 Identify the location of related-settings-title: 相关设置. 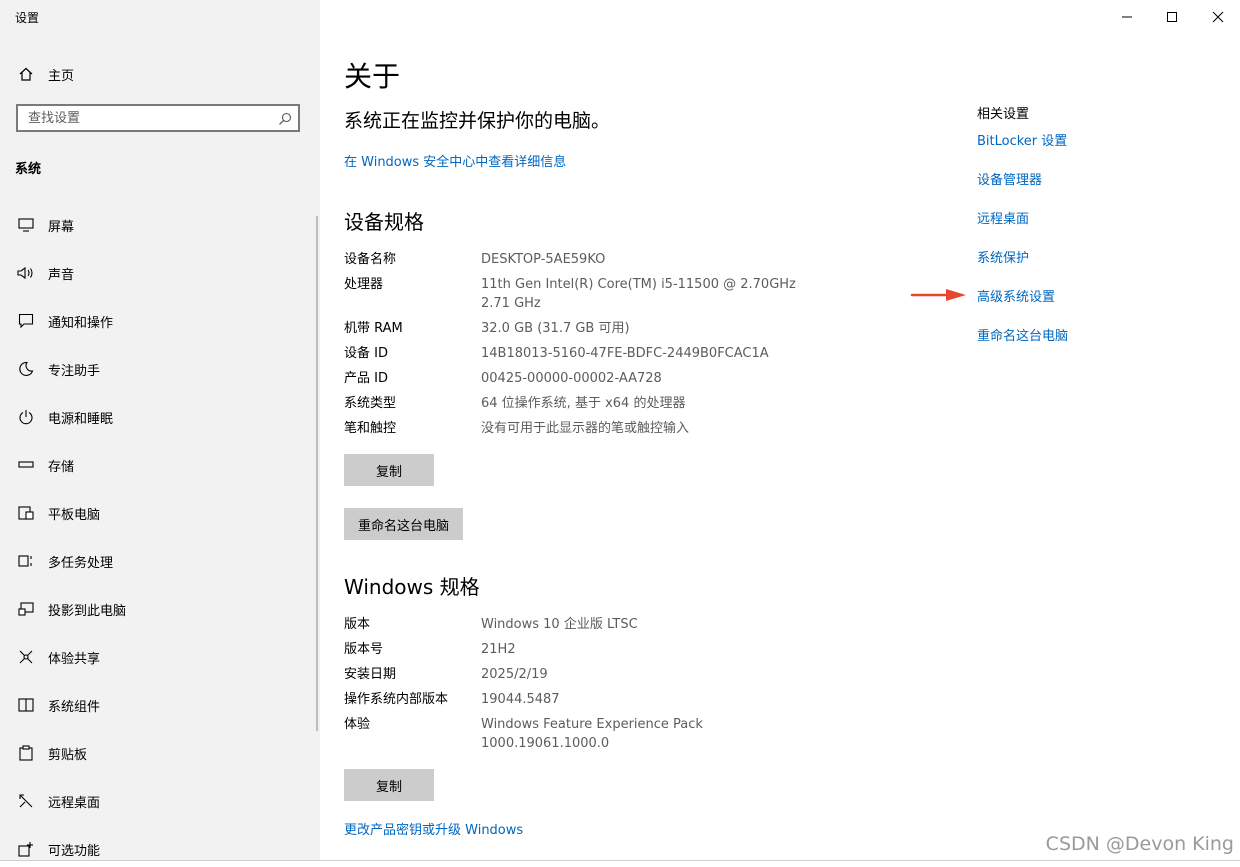
(1003, 114).